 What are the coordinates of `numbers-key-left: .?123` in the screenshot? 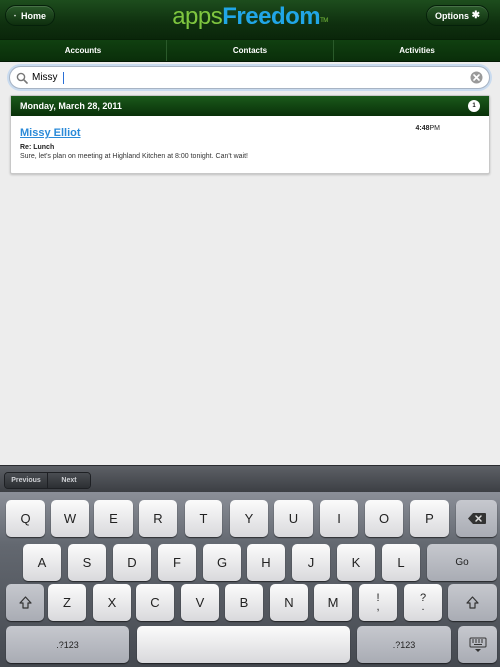 It's located at (67, 644).